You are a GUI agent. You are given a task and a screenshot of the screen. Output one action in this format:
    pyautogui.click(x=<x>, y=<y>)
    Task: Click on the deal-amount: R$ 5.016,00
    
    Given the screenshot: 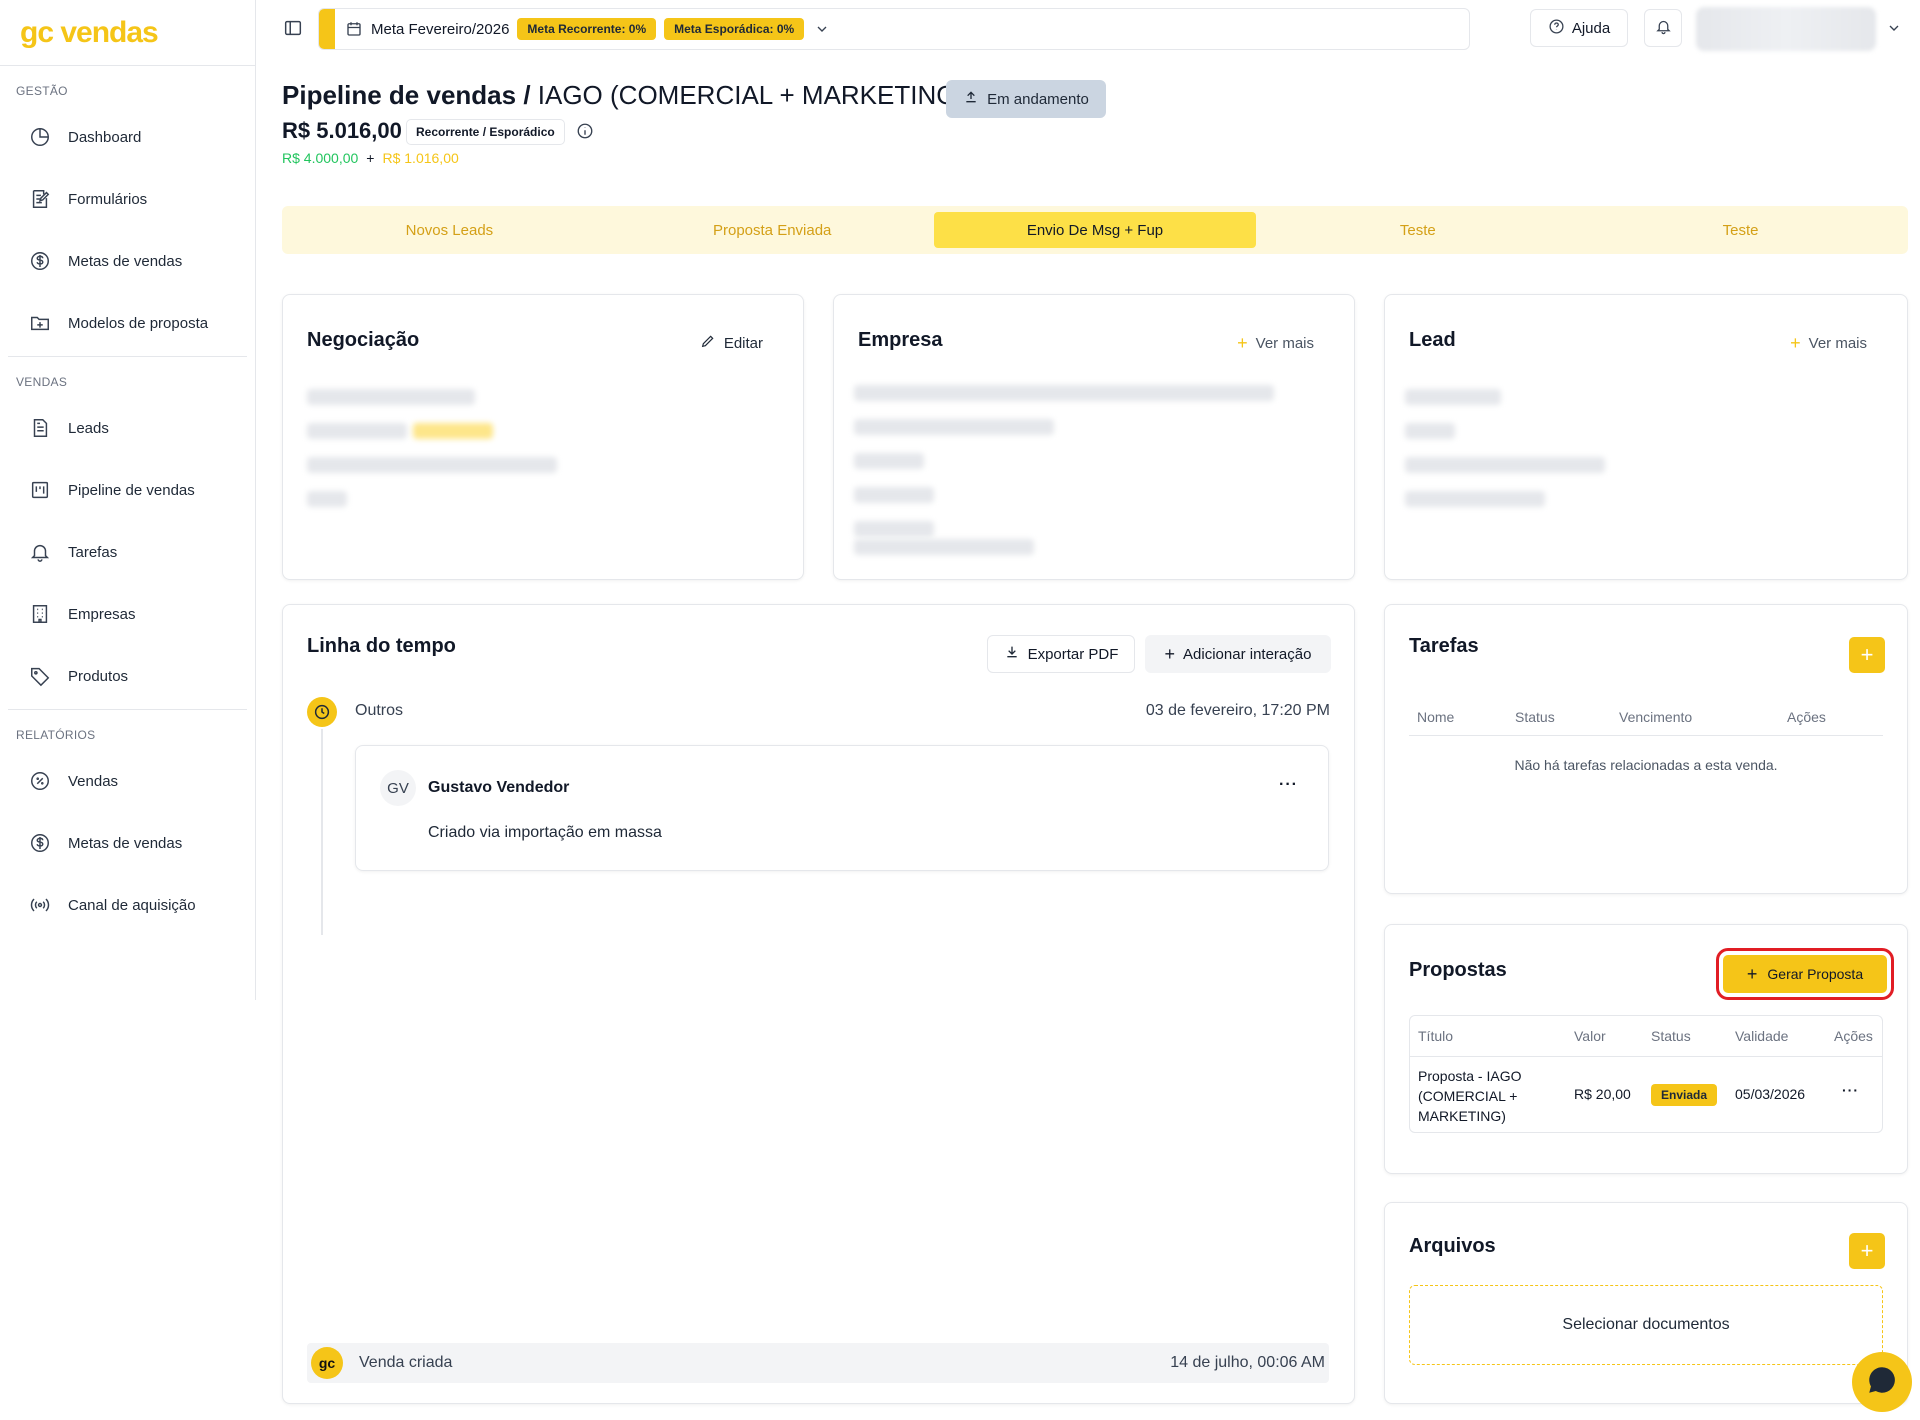 What is the action you would take?
    pyautogui.click(x=342, y=130)
    